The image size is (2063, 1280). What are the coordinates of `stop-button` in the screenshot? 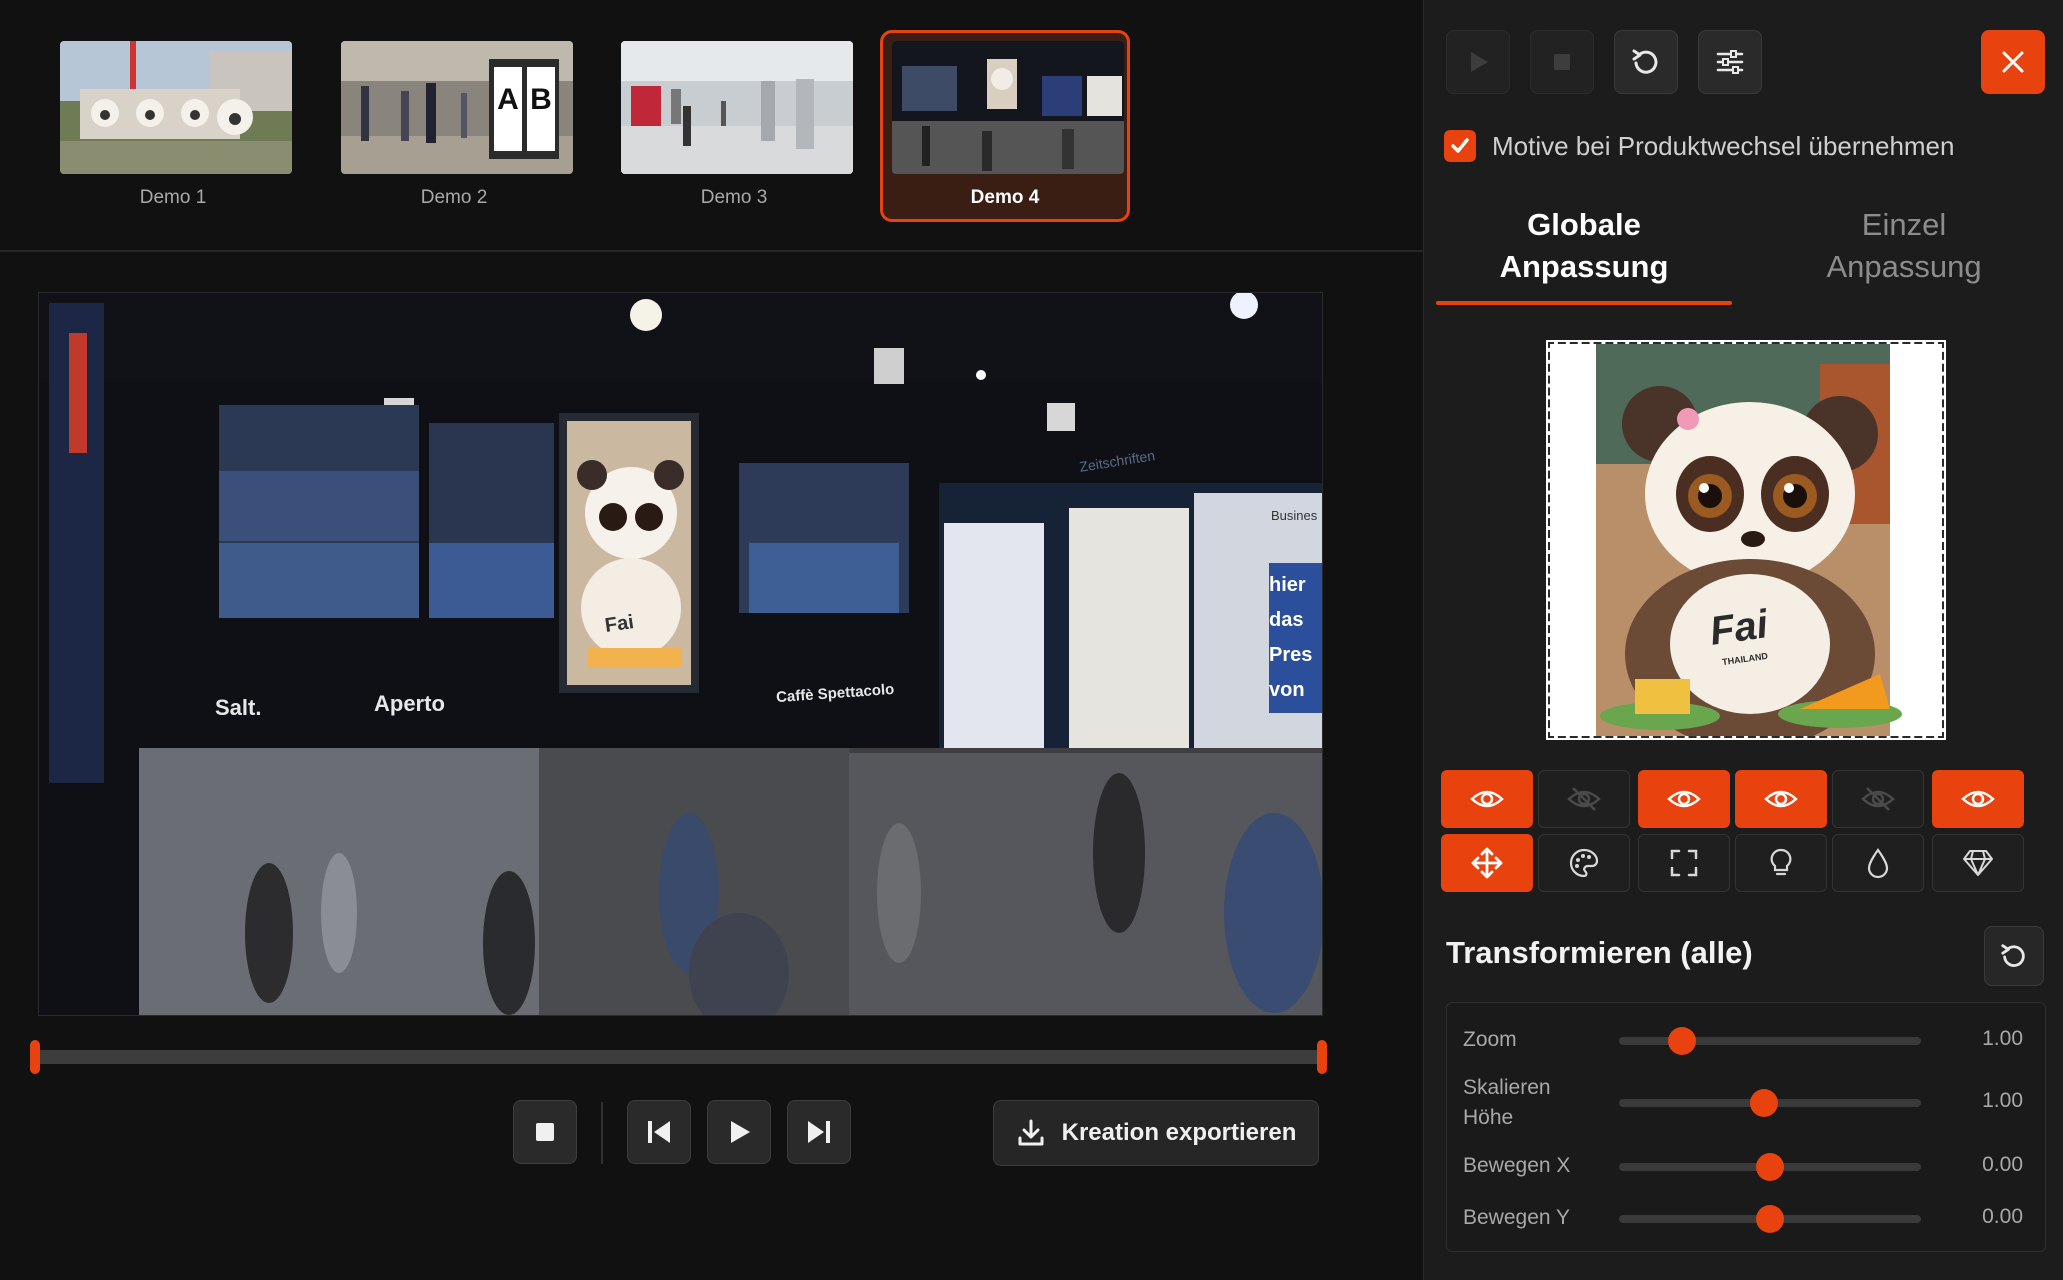 It's located at (545, 1132).